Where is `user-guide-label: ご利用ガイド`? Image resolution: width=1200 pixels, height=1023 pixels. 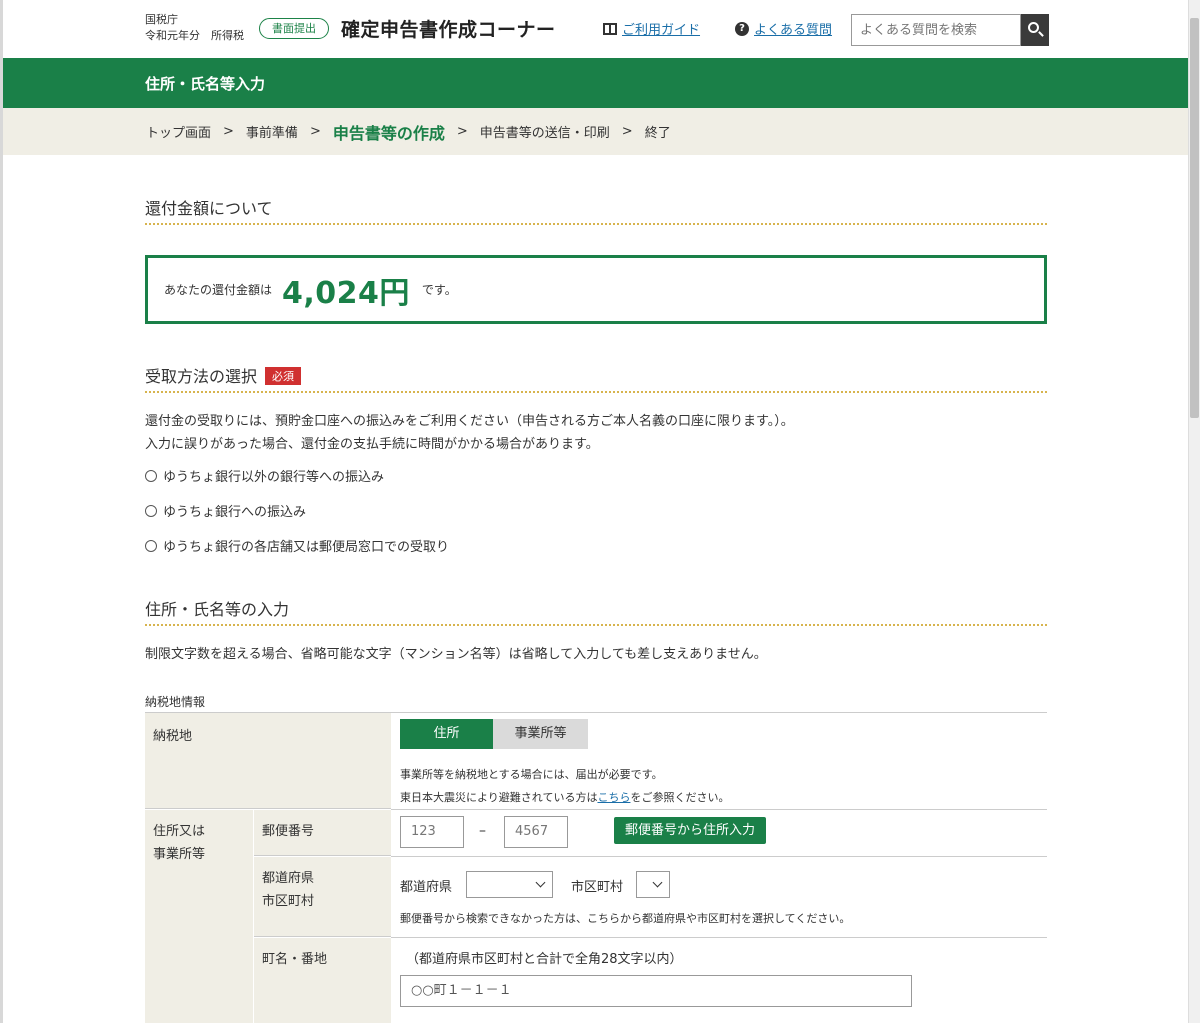 user-guide-label: ご利用ガイド is located at coordinates (661, 30).